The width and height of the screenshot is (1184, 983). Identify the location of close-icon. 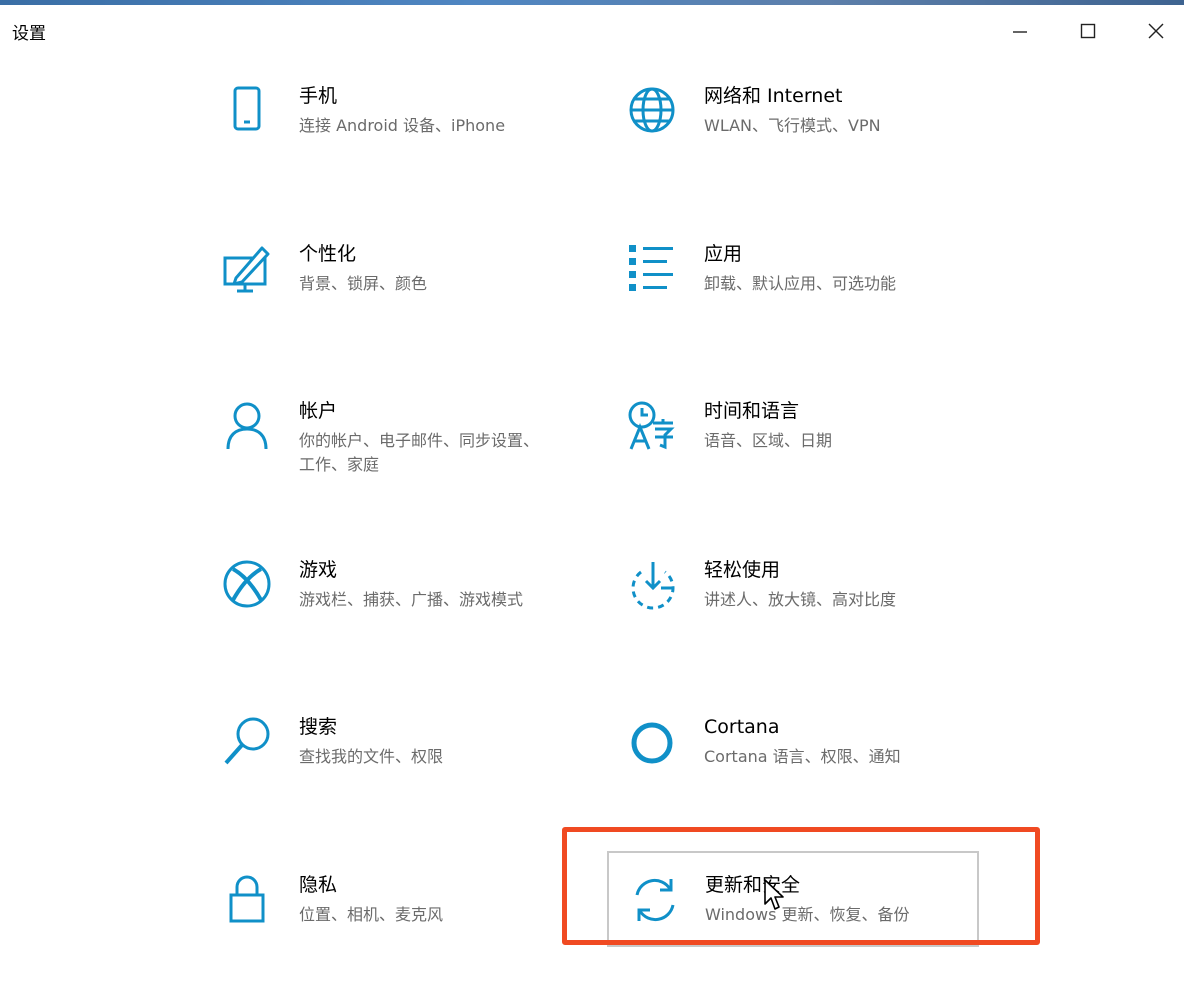
(1156, 31).